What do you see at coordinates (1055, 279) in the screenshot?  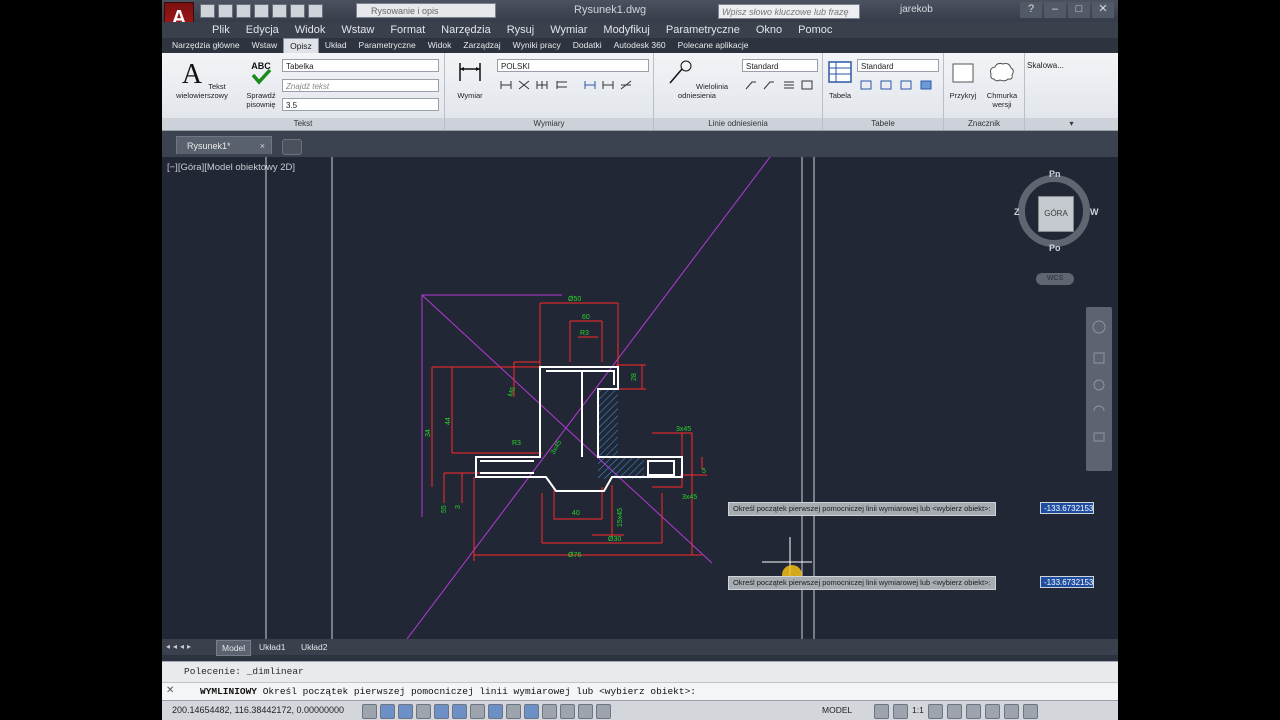 I see `ucs-menu: WCS` at bounding box center [1055, 279].